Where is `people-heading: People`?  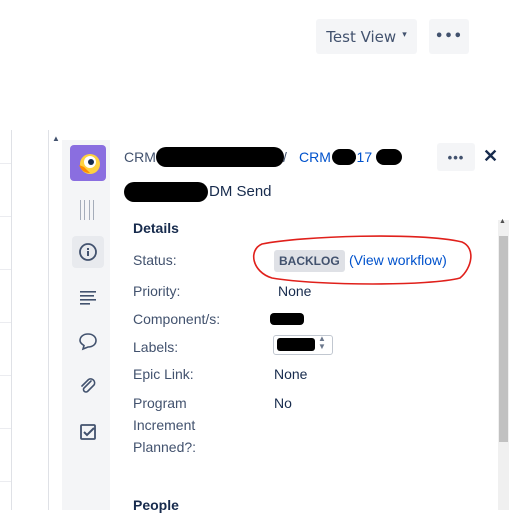
people-heading: People is located at coordinates (156, 505).